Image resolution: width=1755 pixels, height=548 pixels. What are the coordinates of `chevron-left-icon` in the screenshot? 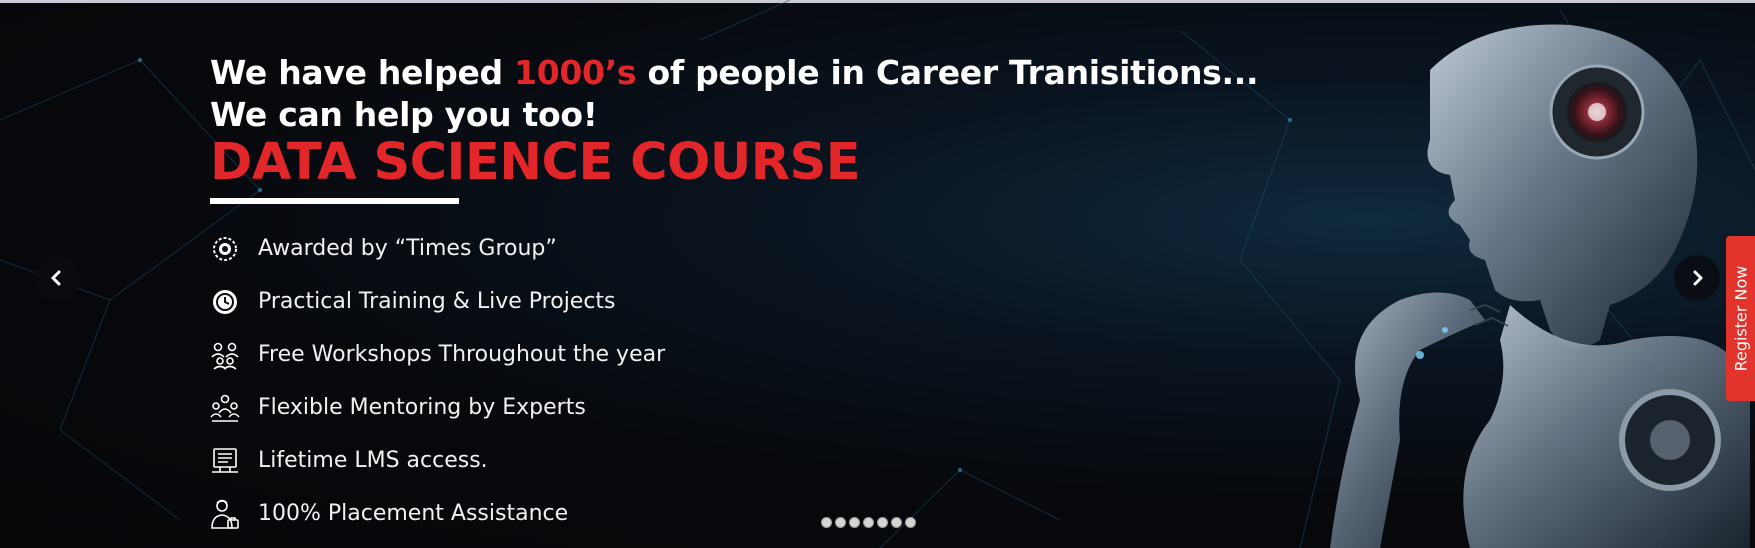 It's located at (56, 278).